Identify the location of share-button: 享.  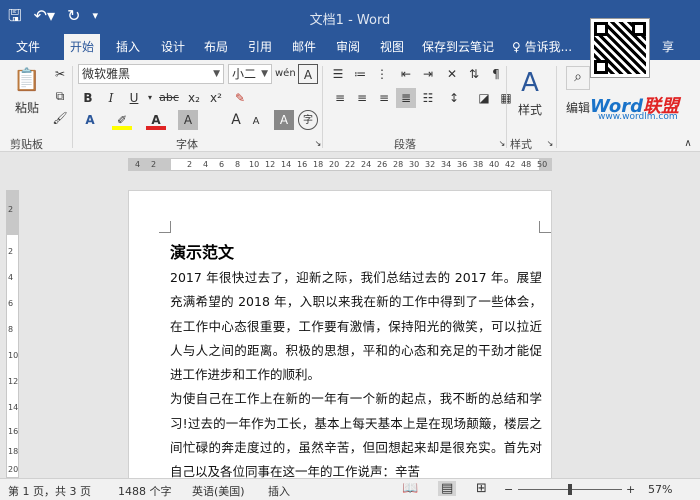
(668, 47).